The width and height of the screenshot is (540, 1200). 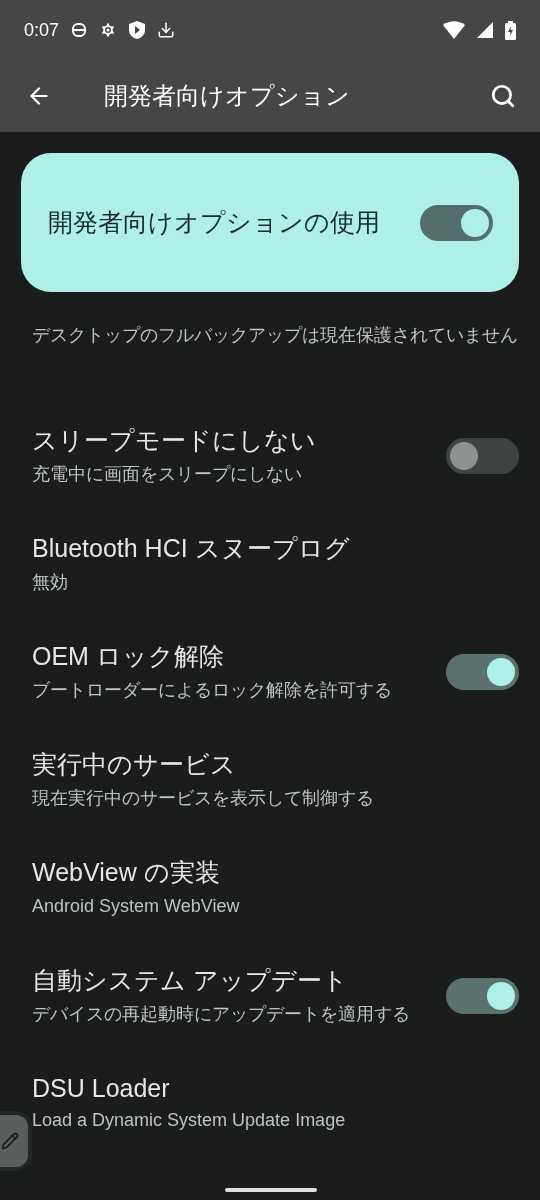 What do you see at coordinates (485, 30) in the screenshot?
I see `signal-icon` at bounding box center [485, 30].